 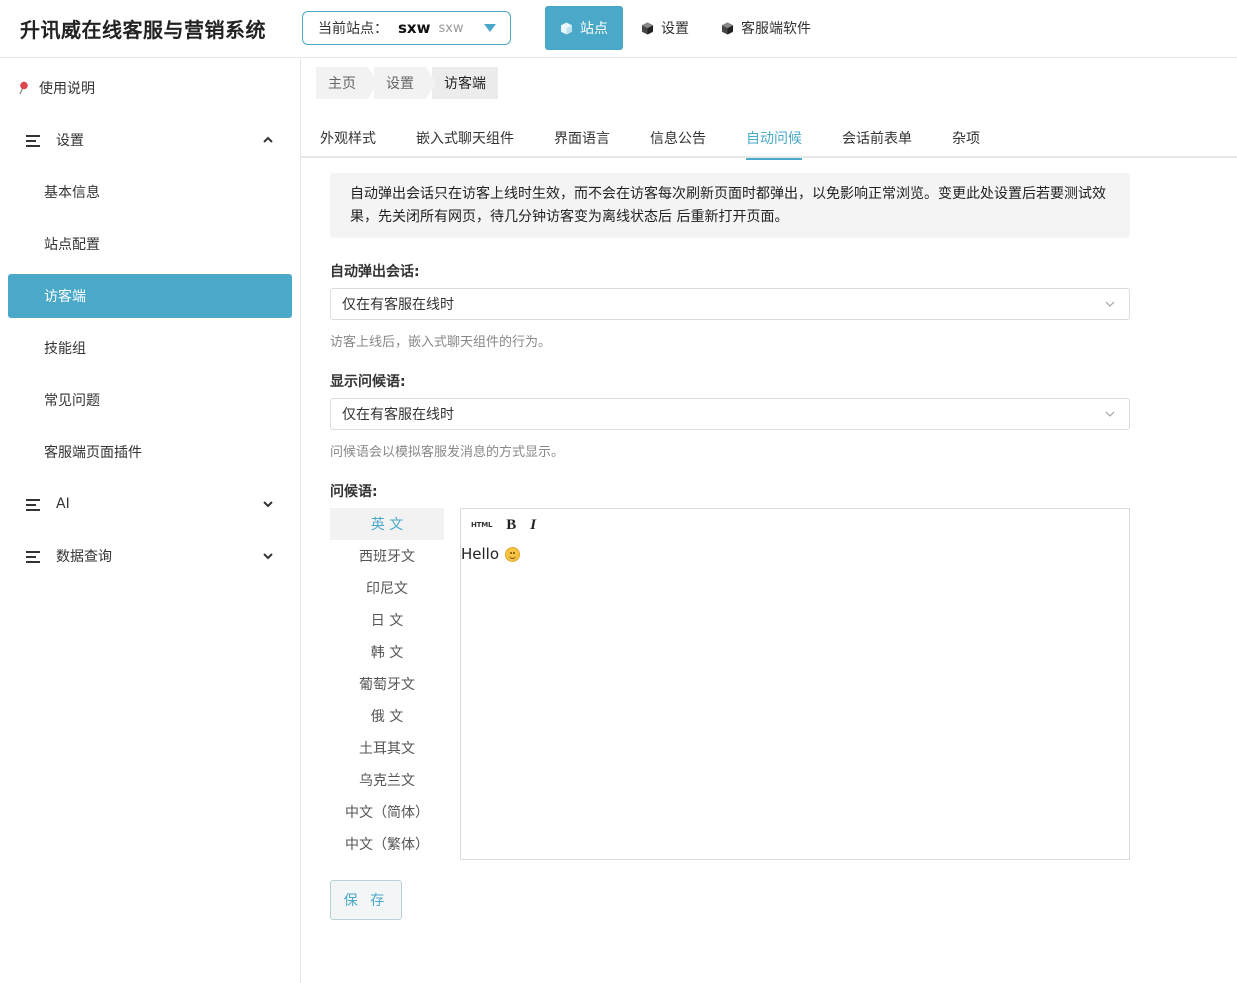 What do you see at coordinates (398, 415) in the screenshot?
I see `show-greeting-value: 仅在有客服在线时` at bounding box center [398, 415].